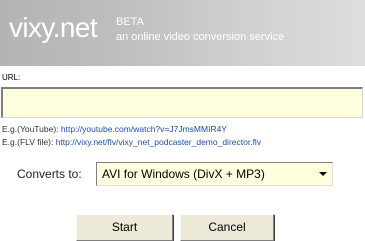  What do you see at coordinates (49, 174) in the screenshot?
I see `converts-to-label: Converts to:` at bounding box center [49, 174].